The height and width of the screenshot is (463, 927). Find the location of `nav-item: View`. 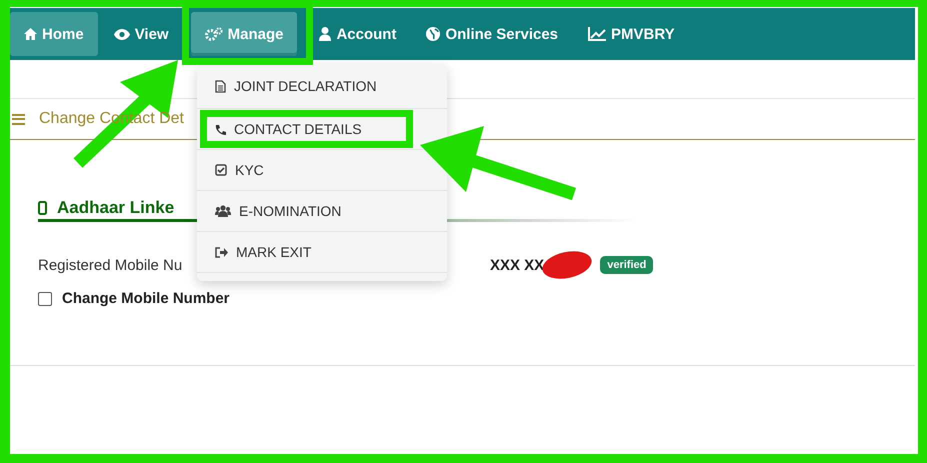

nav-item: View is located at coordinates (141, 34).